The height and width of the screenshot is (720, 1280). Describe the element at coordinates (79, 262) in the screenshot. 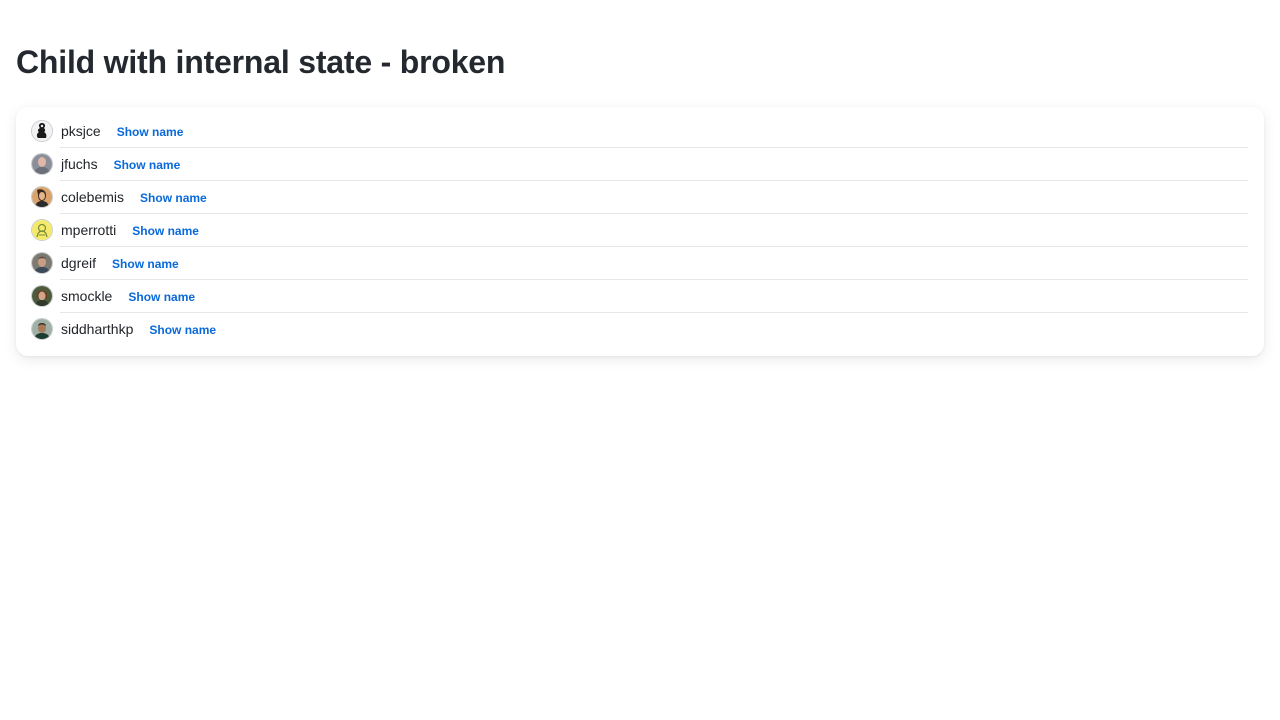

I see `username: dgreif` at that location.